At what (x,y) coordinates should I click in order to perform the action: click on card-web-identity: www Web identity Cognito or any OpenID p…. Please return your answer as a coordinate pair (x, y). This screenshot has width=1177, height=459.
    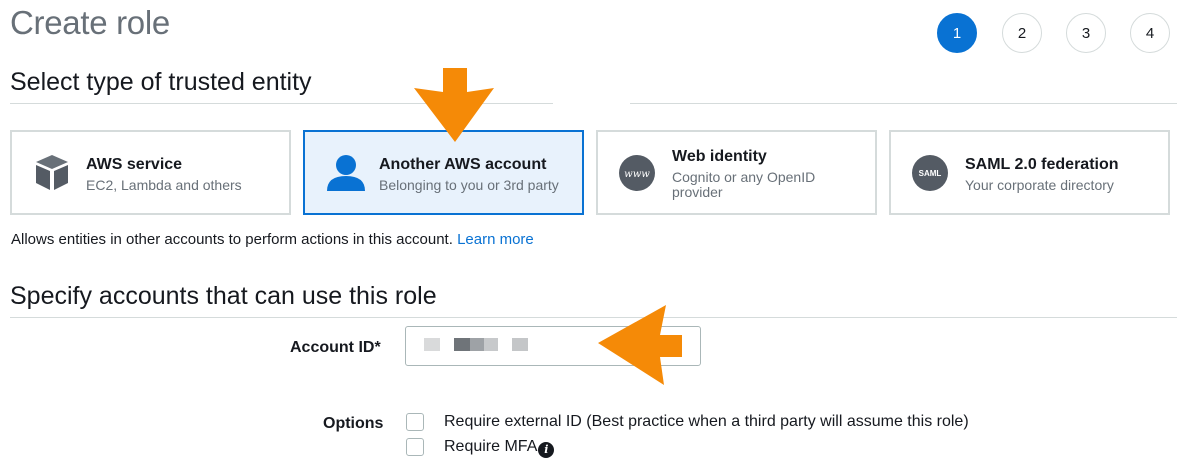
    Looking at the image, I should click on (736, 172).